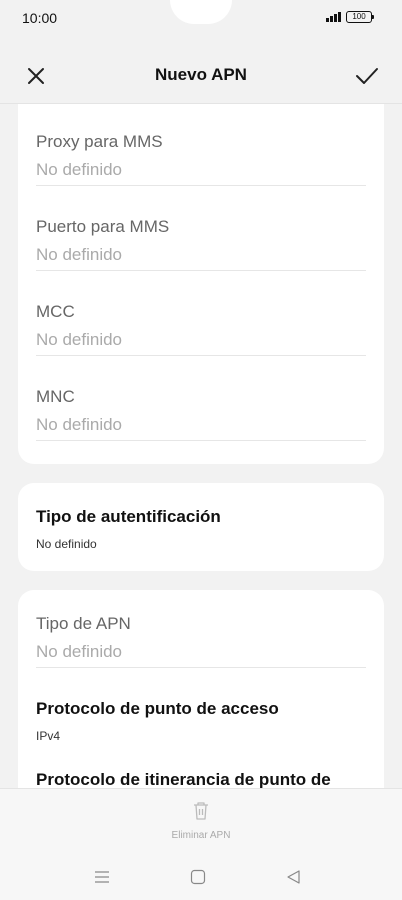  What do you see at coordinates (40, 18) in the screenshot?
I see `status-time: 10:00` at bounding box center [40, 18].